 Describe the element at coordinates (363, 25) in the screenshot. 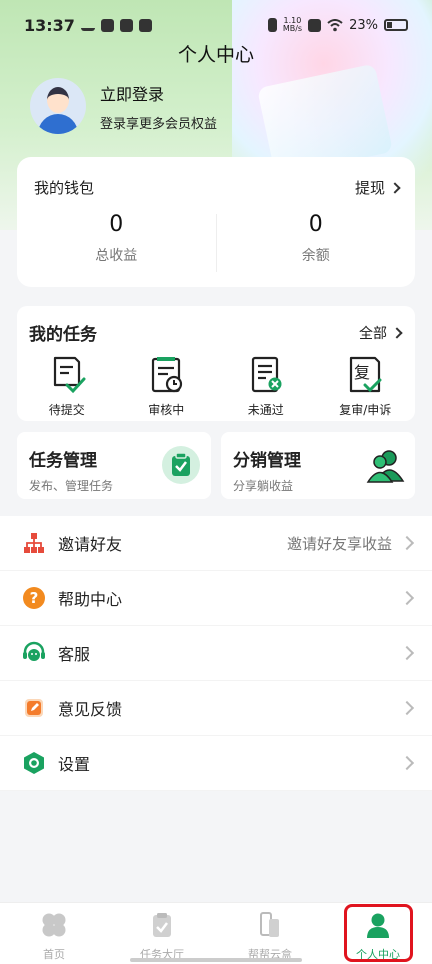

I see `battery-percent: 23%` at that location.